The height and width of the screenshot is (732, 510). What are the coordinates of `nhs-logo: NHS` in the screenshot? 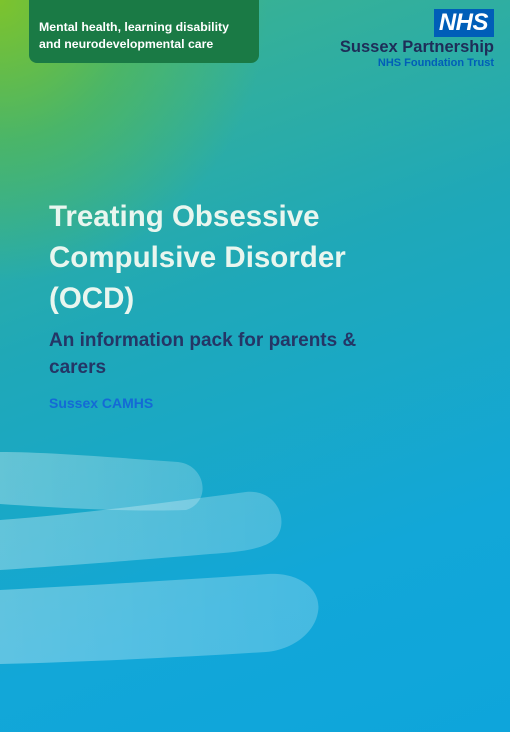 It's located at (463, 23).